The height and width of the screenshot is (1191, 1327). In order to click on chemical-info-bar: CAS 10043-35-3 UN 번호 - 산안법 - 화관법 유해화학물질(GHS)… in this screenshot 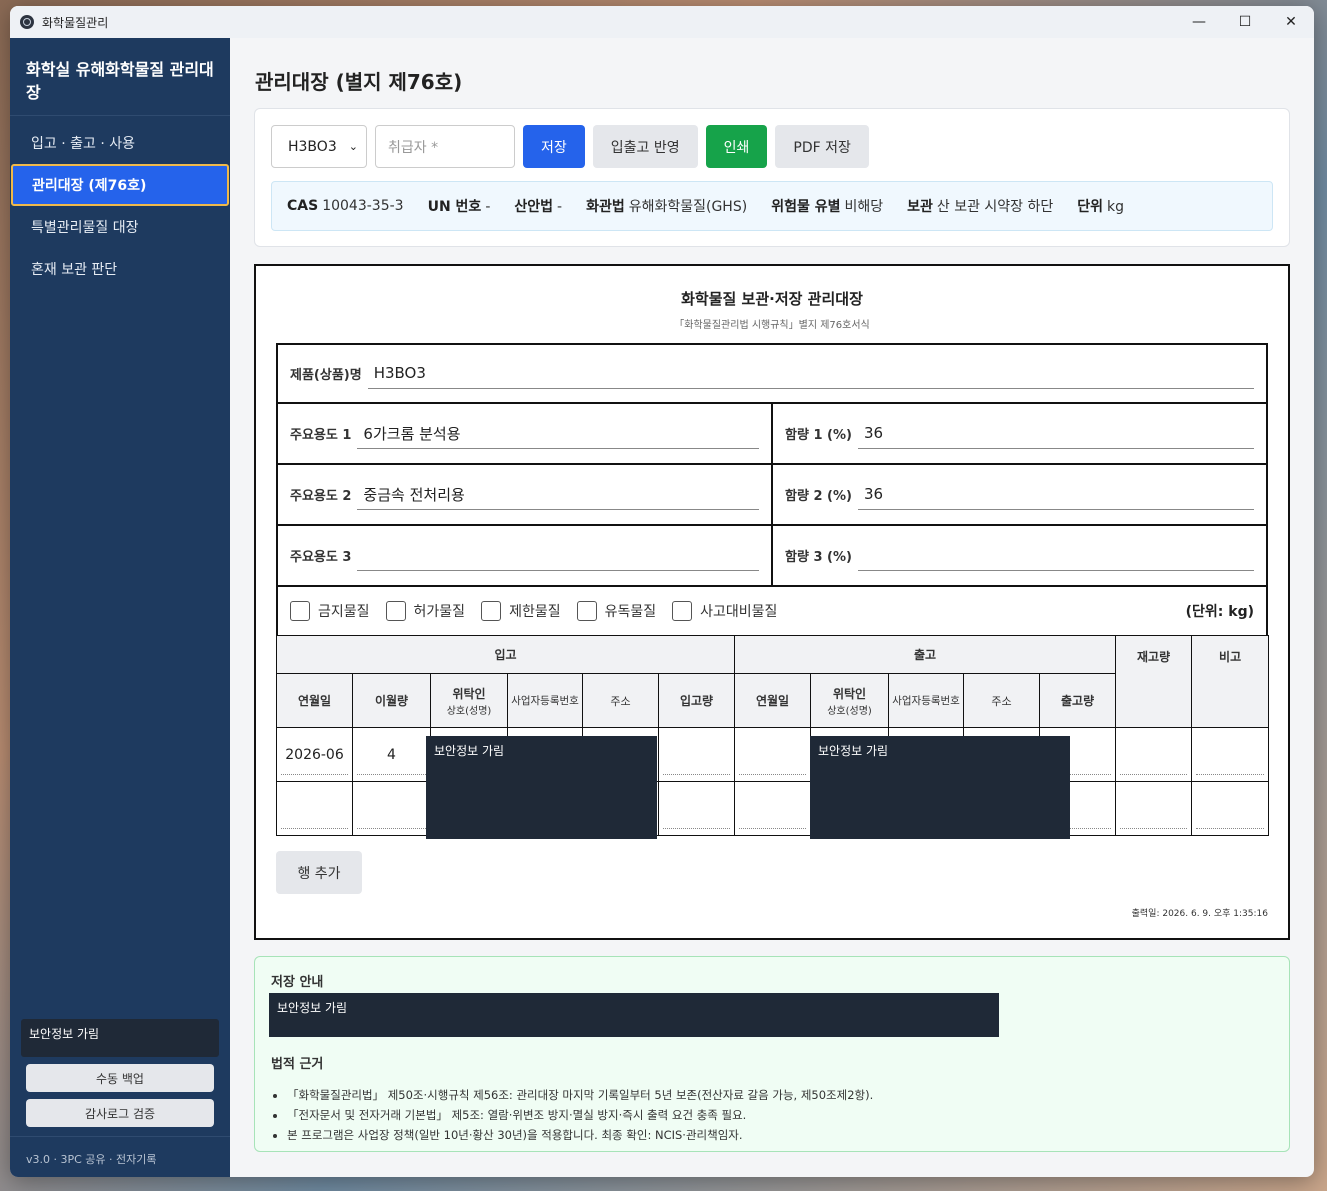, I will do `click(772, 206)`.